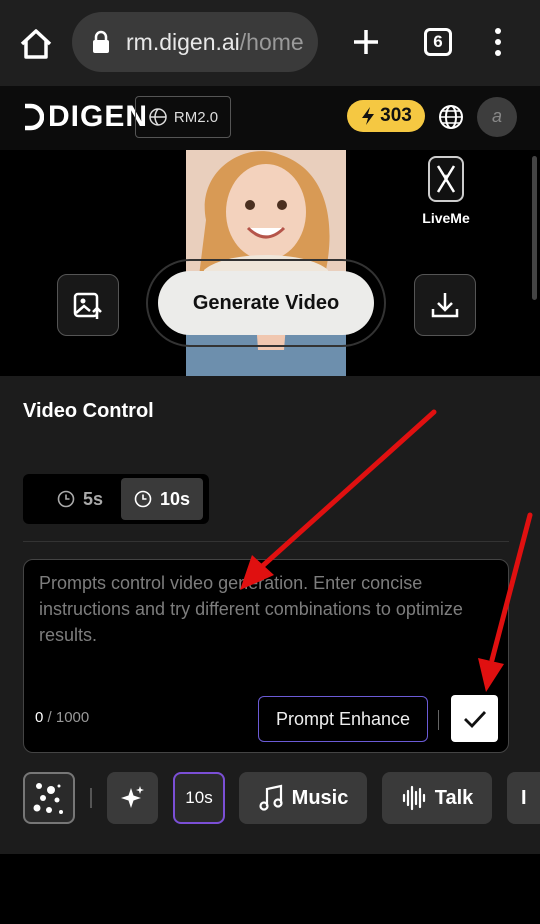 Image resolution: width=540 pixels, height=924 pixels. Describe the element at coordinates (368, 116) in the screenshot. I see `lightning-icon` at that location.